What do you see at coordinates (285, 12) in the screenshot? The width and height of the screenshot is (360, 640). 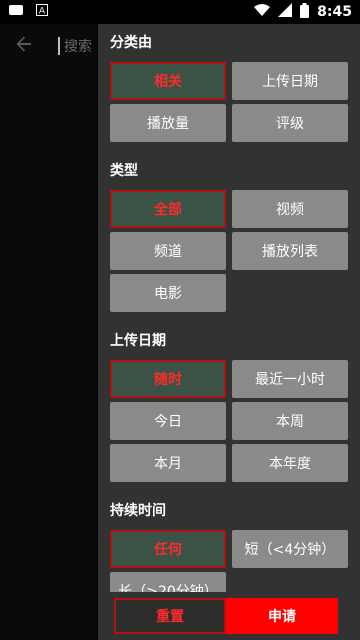 I see `signal-icon` at bounding box center [285, 12].